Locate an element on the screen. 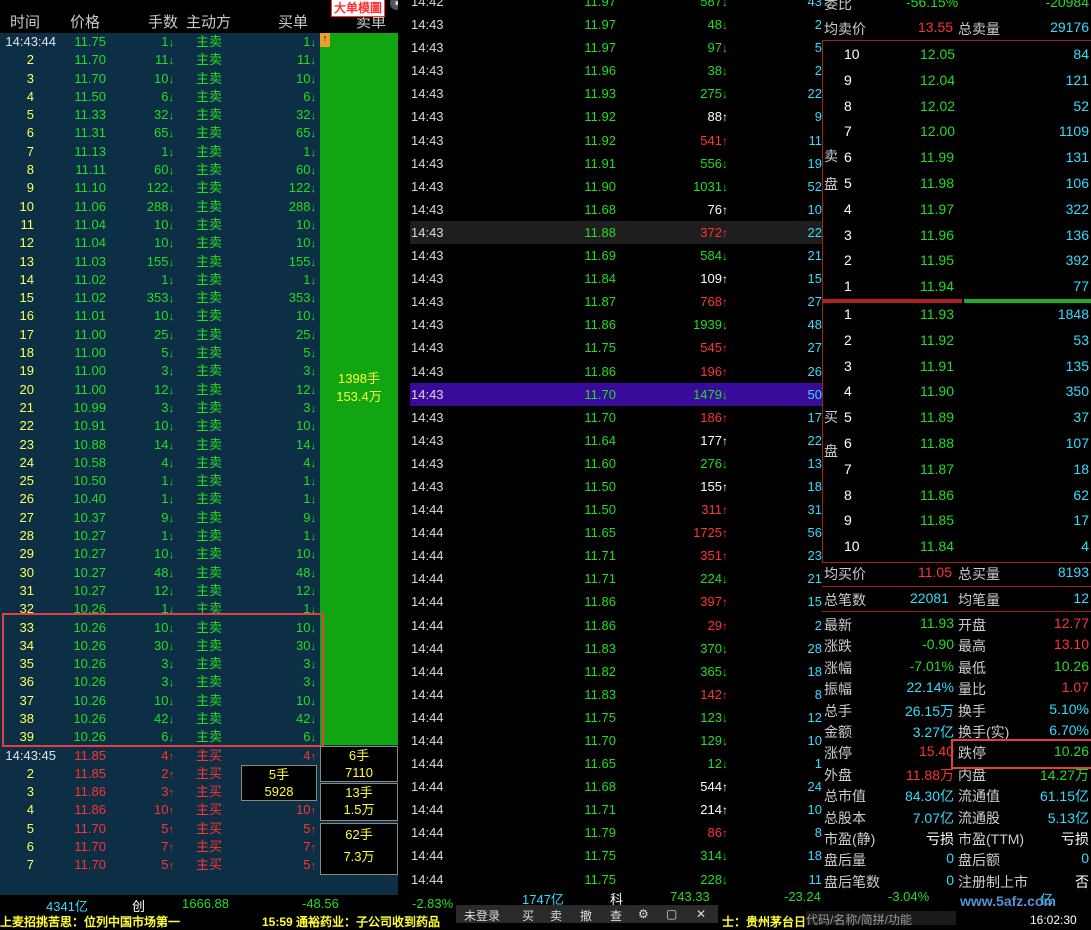 This screenshot has height=930, width=1091. table-row: 13 11.03 155↓ 主卖 155↓ is located at coordinates (160, 262).